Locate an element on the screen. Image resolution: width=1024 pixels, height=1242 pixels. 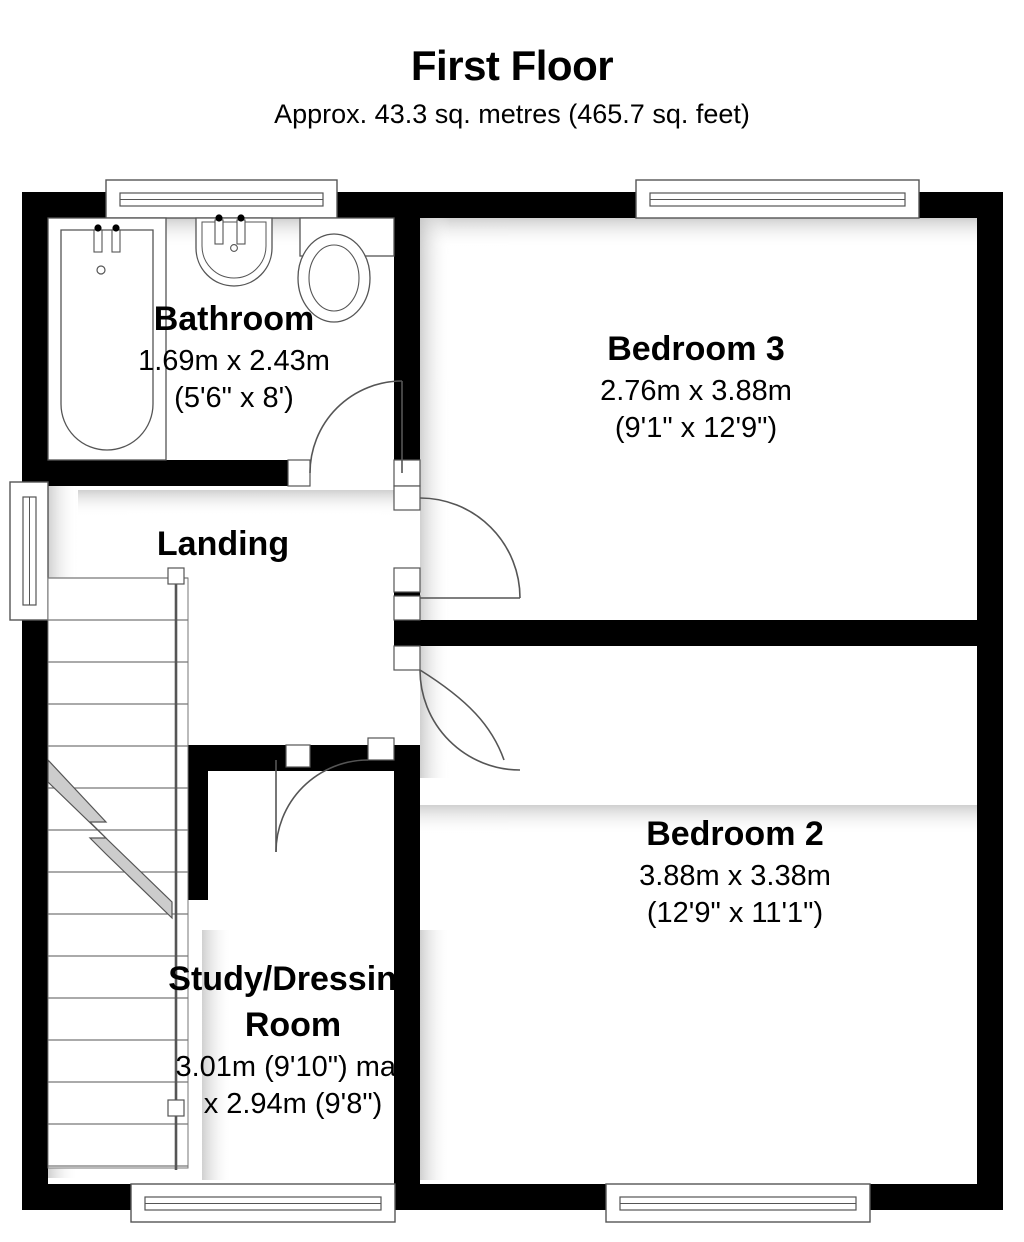
room-label-bedroom-3: Bedroom 3 2.76m x 3.88m (9'1" x 12'9") is located at coordinates (696, 387).